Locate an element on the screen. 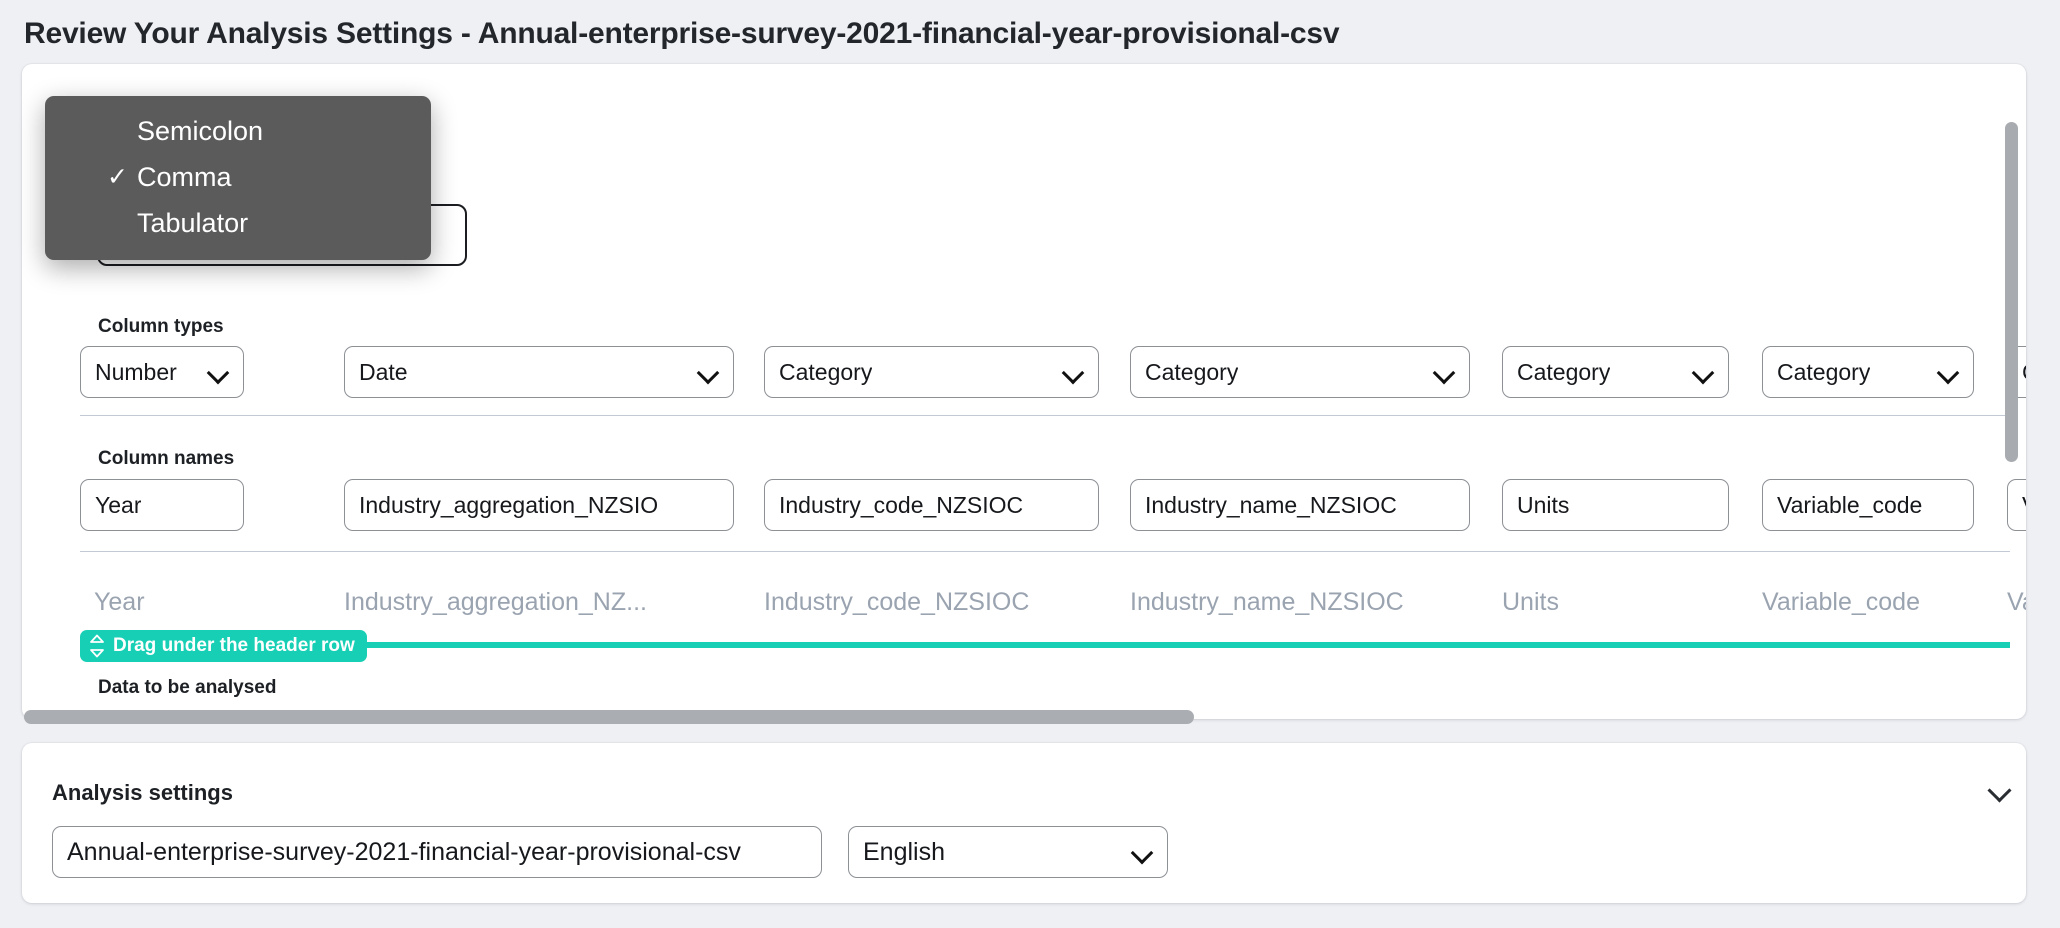  menu-item-tabulator: Tabulator is located at coordinates (238, 223).